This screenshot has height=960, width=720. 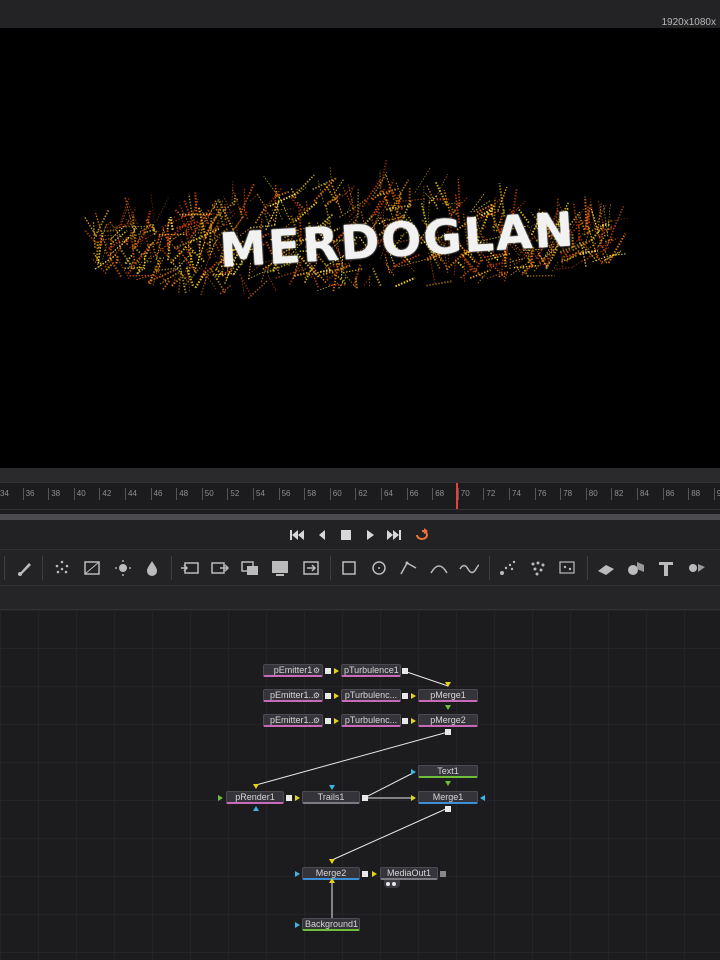 What do you see at coordinates (331, 873) in the screenshot?
I see `node-label: Merge2` at bounding box center [331, 873].